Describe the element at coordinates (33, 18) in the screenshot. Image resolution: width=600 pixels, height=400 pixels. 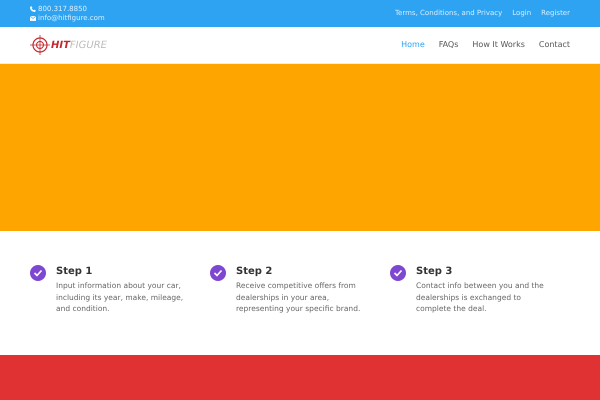
I see `envelope-icon` at that location.